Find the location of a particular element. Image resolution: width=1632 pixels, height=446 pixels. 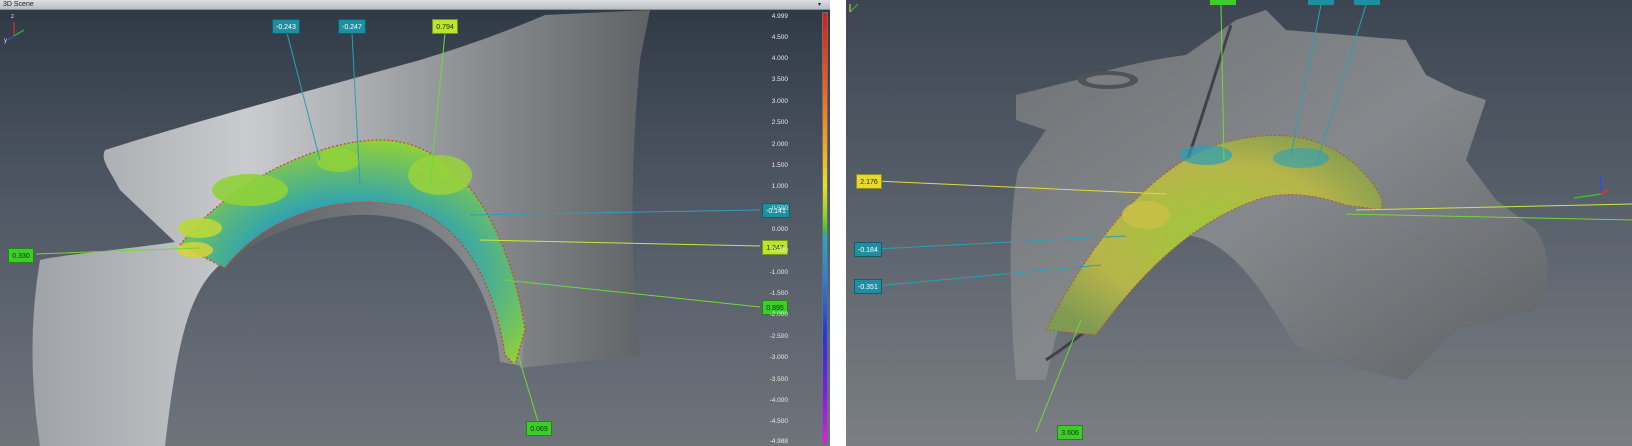

deviation-callout: -0.247 is located at coordinates (352, 26).